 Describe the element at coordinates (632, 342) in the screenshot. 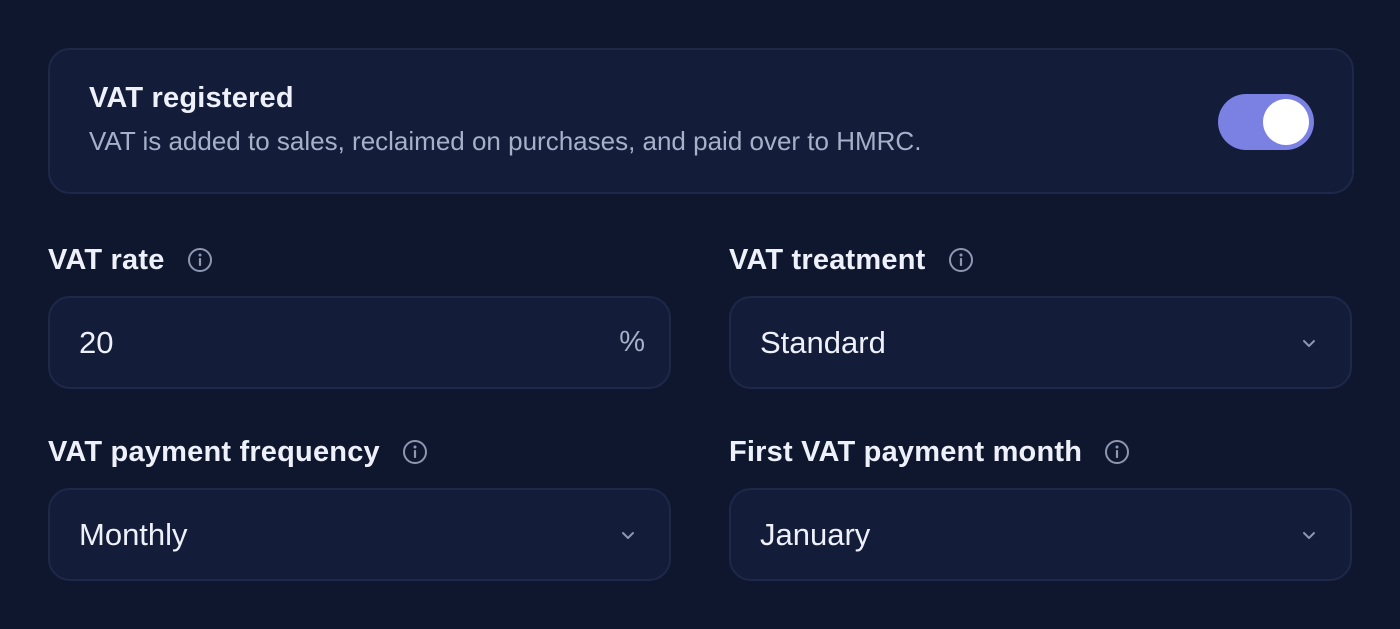

I see `percent-suffix: %` at that location.